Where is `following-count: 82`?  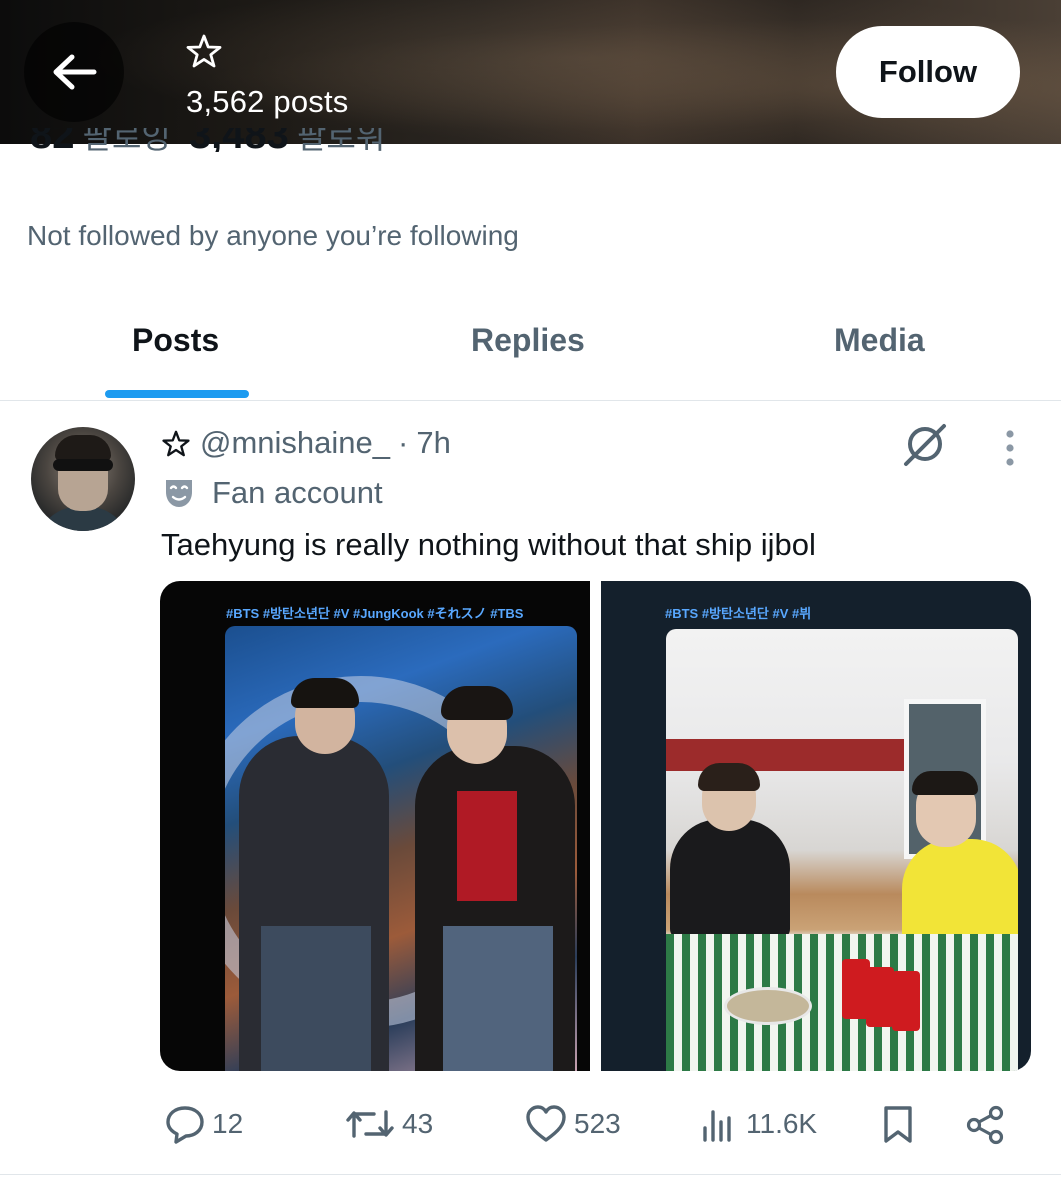 following-count: 82 is located at coordinates (52, 140).